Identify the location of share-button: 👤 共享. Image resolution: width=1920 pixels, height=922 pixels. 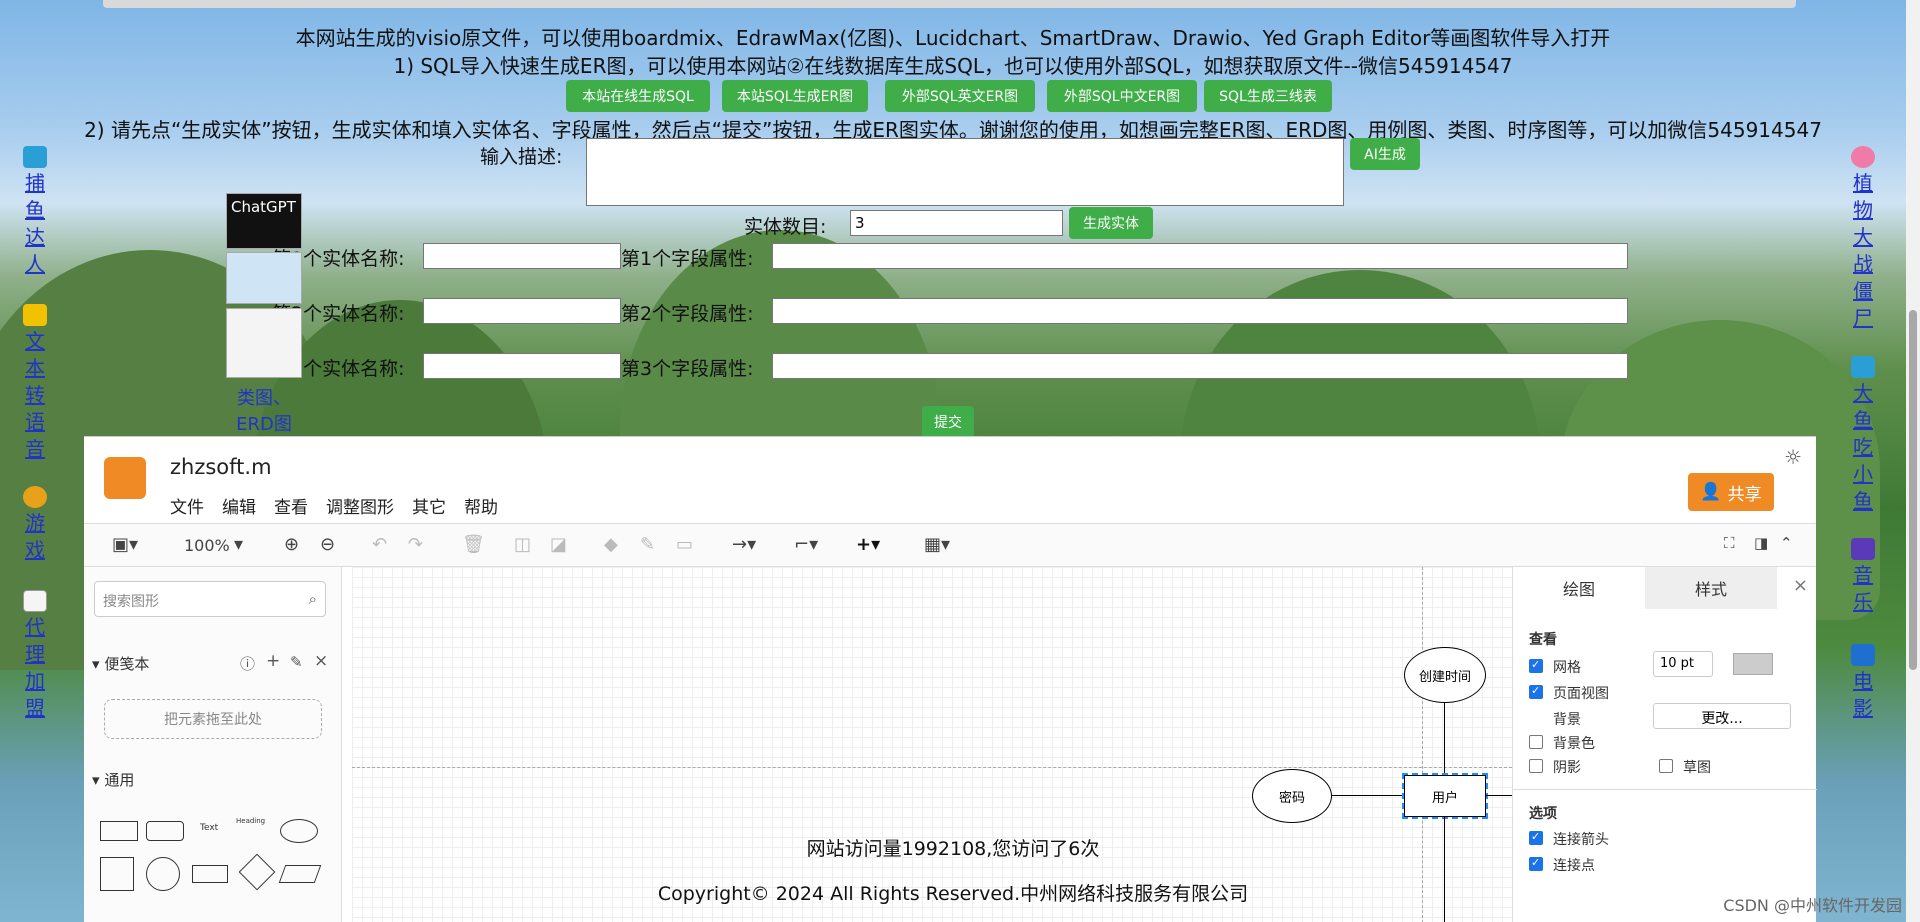
(1731, 492).